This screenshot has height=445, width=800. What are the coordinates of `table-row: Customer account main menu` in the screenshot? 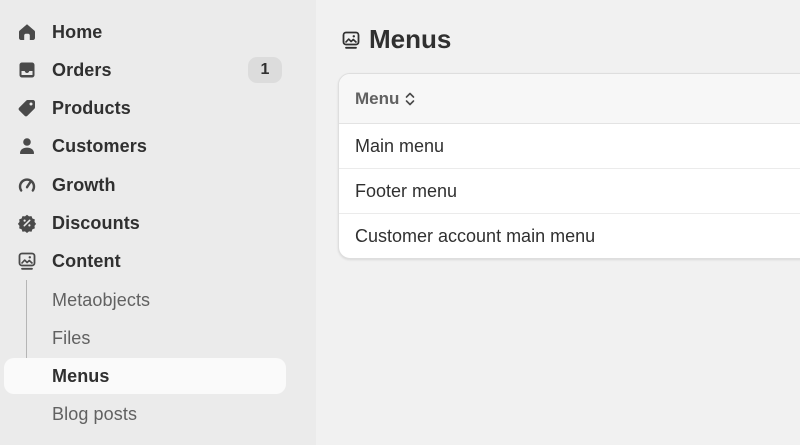 It's located at (569, 236).